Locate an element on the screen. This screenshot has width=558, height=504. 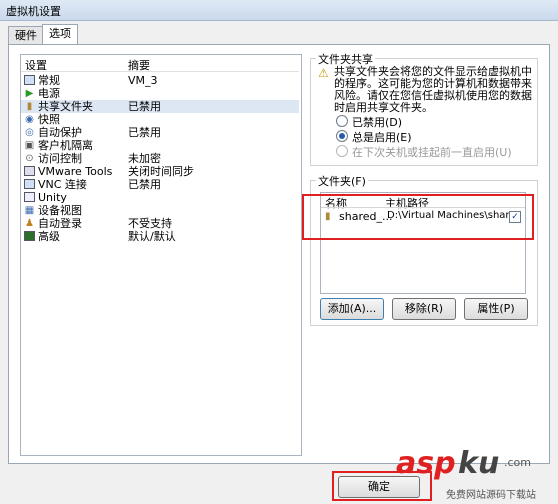
device-view-icon: ▦ is located at coordinates (29, 210).